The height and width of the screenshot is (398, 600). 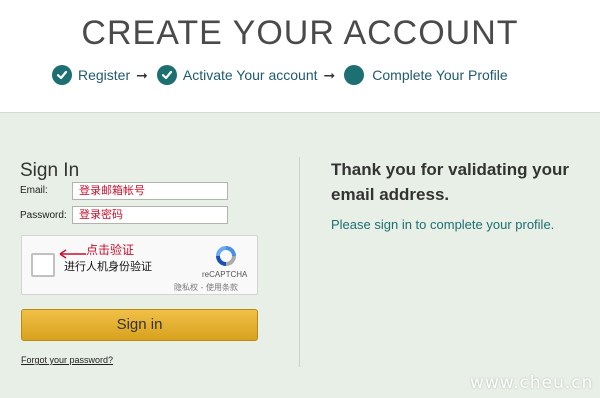 What do you see at coordinates (110, 250) in the screenshot?
I see `captcha-hint: 点击验证` at bounding box center [110, 250].